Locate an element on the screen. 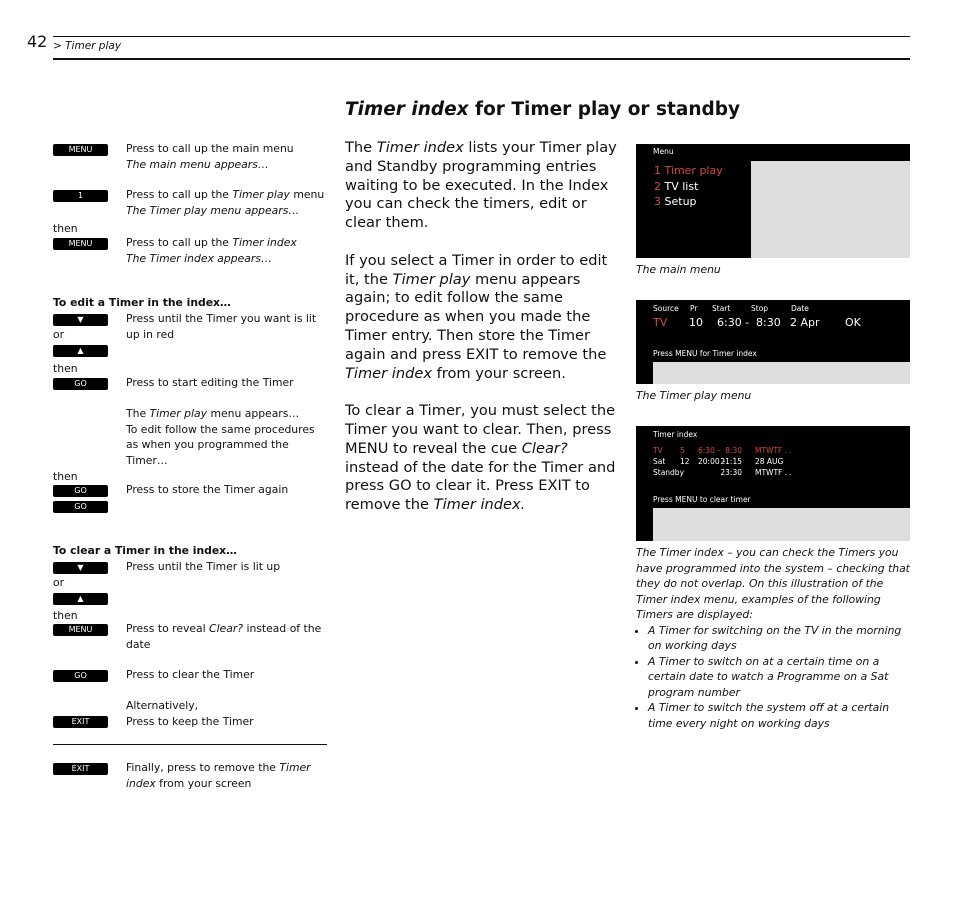 The image size is (954, 919). step-line: Press until the Timer you want is lit is located at coordinates (226, 319).